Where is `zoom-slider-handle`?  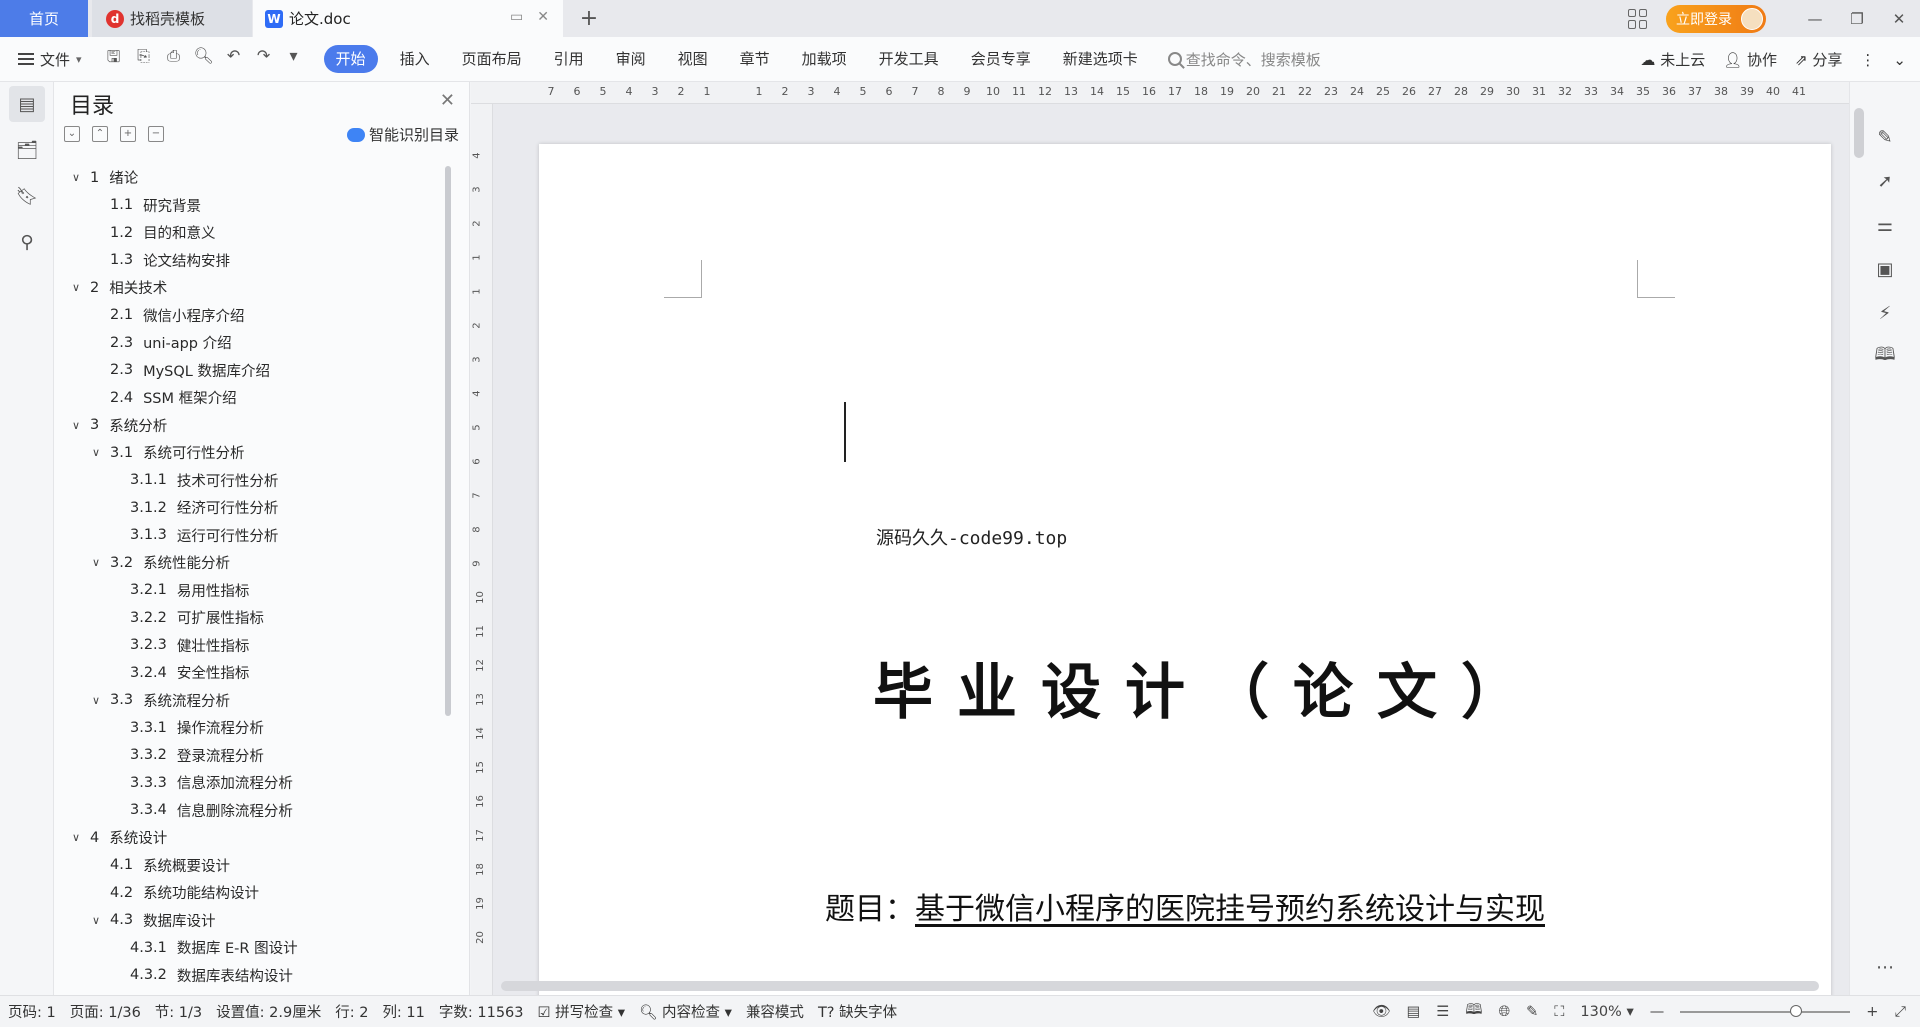
zoom-slider-handle is located at coordinates (1796, 1010).